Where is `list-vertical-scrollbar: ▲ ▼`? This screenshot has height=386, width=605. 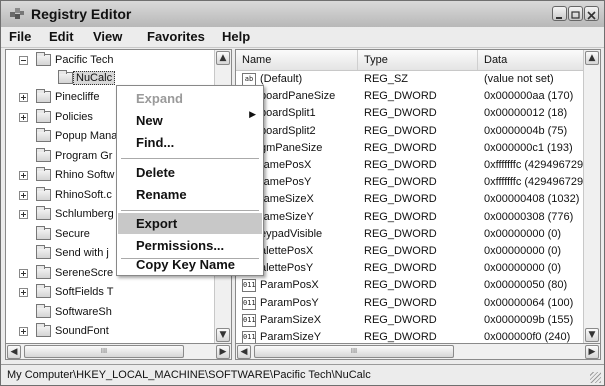 list-vertical-scrollbar: ▲ ▼ is located at coordinates (591, 196).